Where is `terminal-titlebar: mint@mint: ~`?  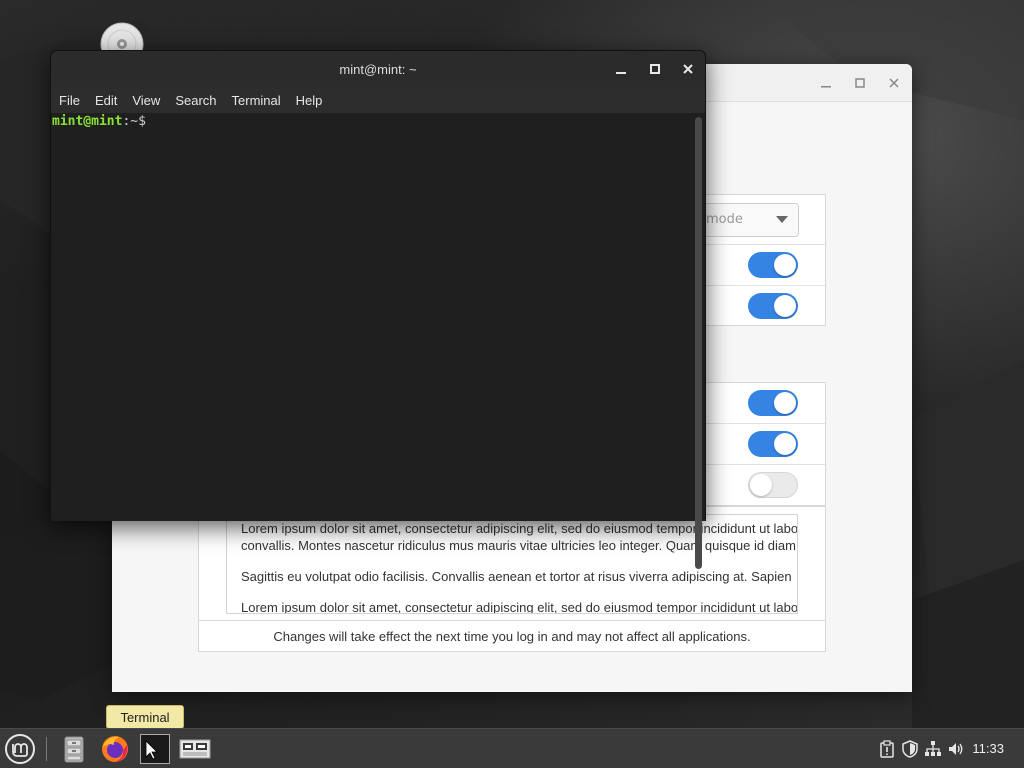
terminal-titlebar: mint@mint: ~ is located at coordinates (378, 69).